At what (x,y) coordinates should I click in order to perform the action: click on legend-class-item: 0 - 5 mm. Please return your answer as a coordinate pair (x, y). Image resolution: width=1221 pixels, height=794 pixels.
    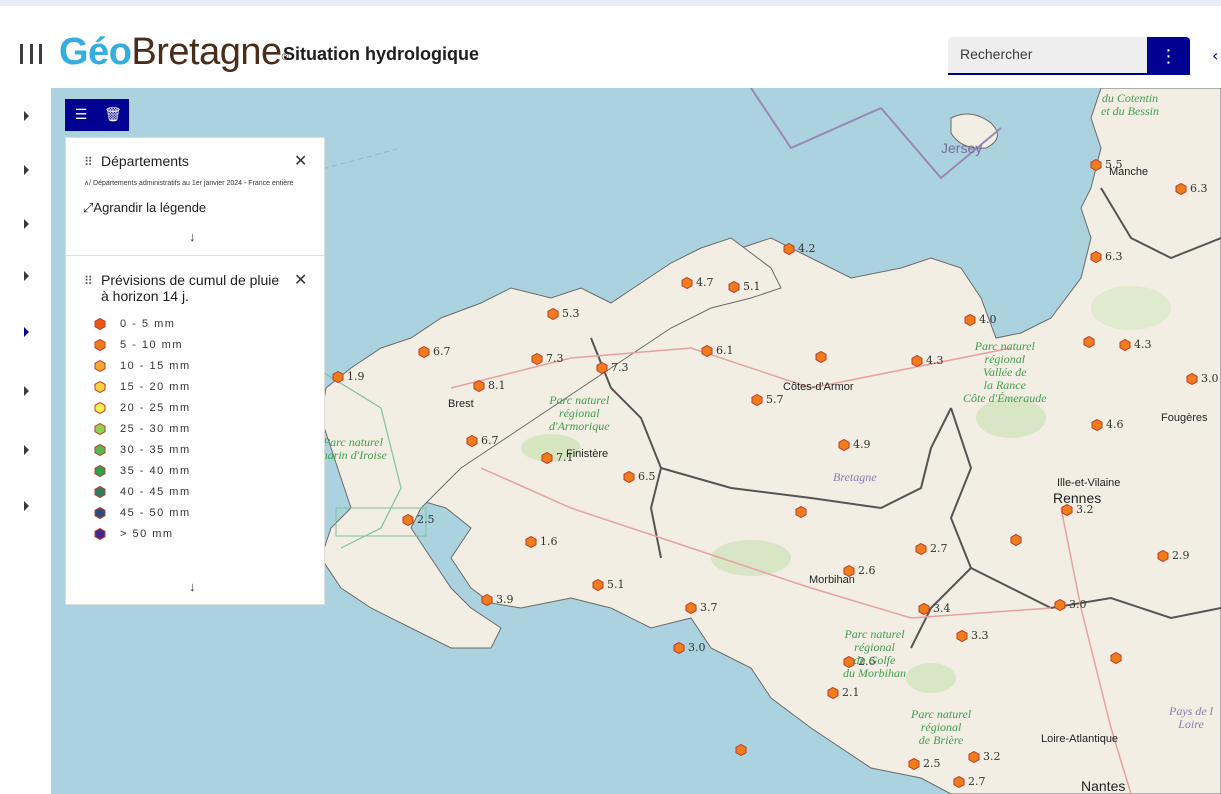
    Looking at the image, I should click on (194, 324).